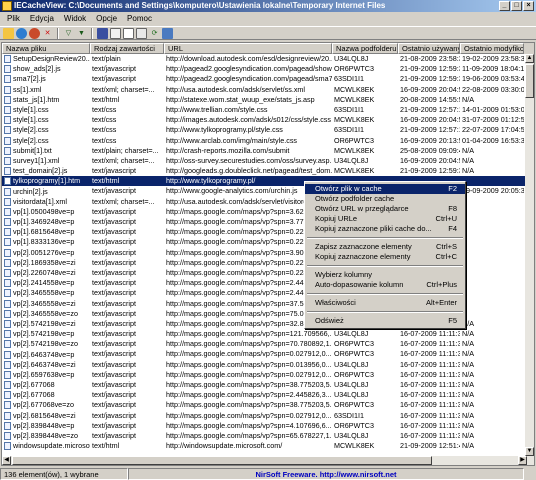 The image size is (536, 480). I want to click on menu-help: Pomoc, so click(139, 19).